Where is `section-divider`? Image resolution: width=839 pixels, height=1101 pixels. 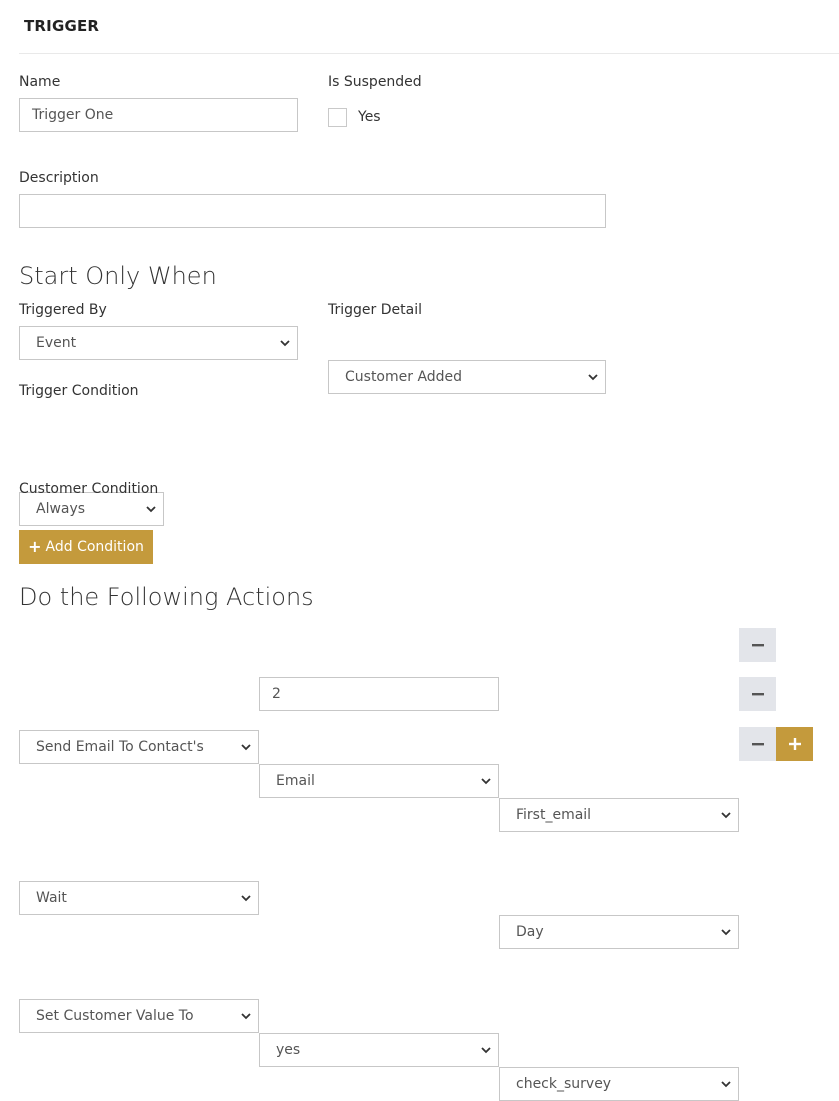
section-divider is located at coordinates (429, 53).